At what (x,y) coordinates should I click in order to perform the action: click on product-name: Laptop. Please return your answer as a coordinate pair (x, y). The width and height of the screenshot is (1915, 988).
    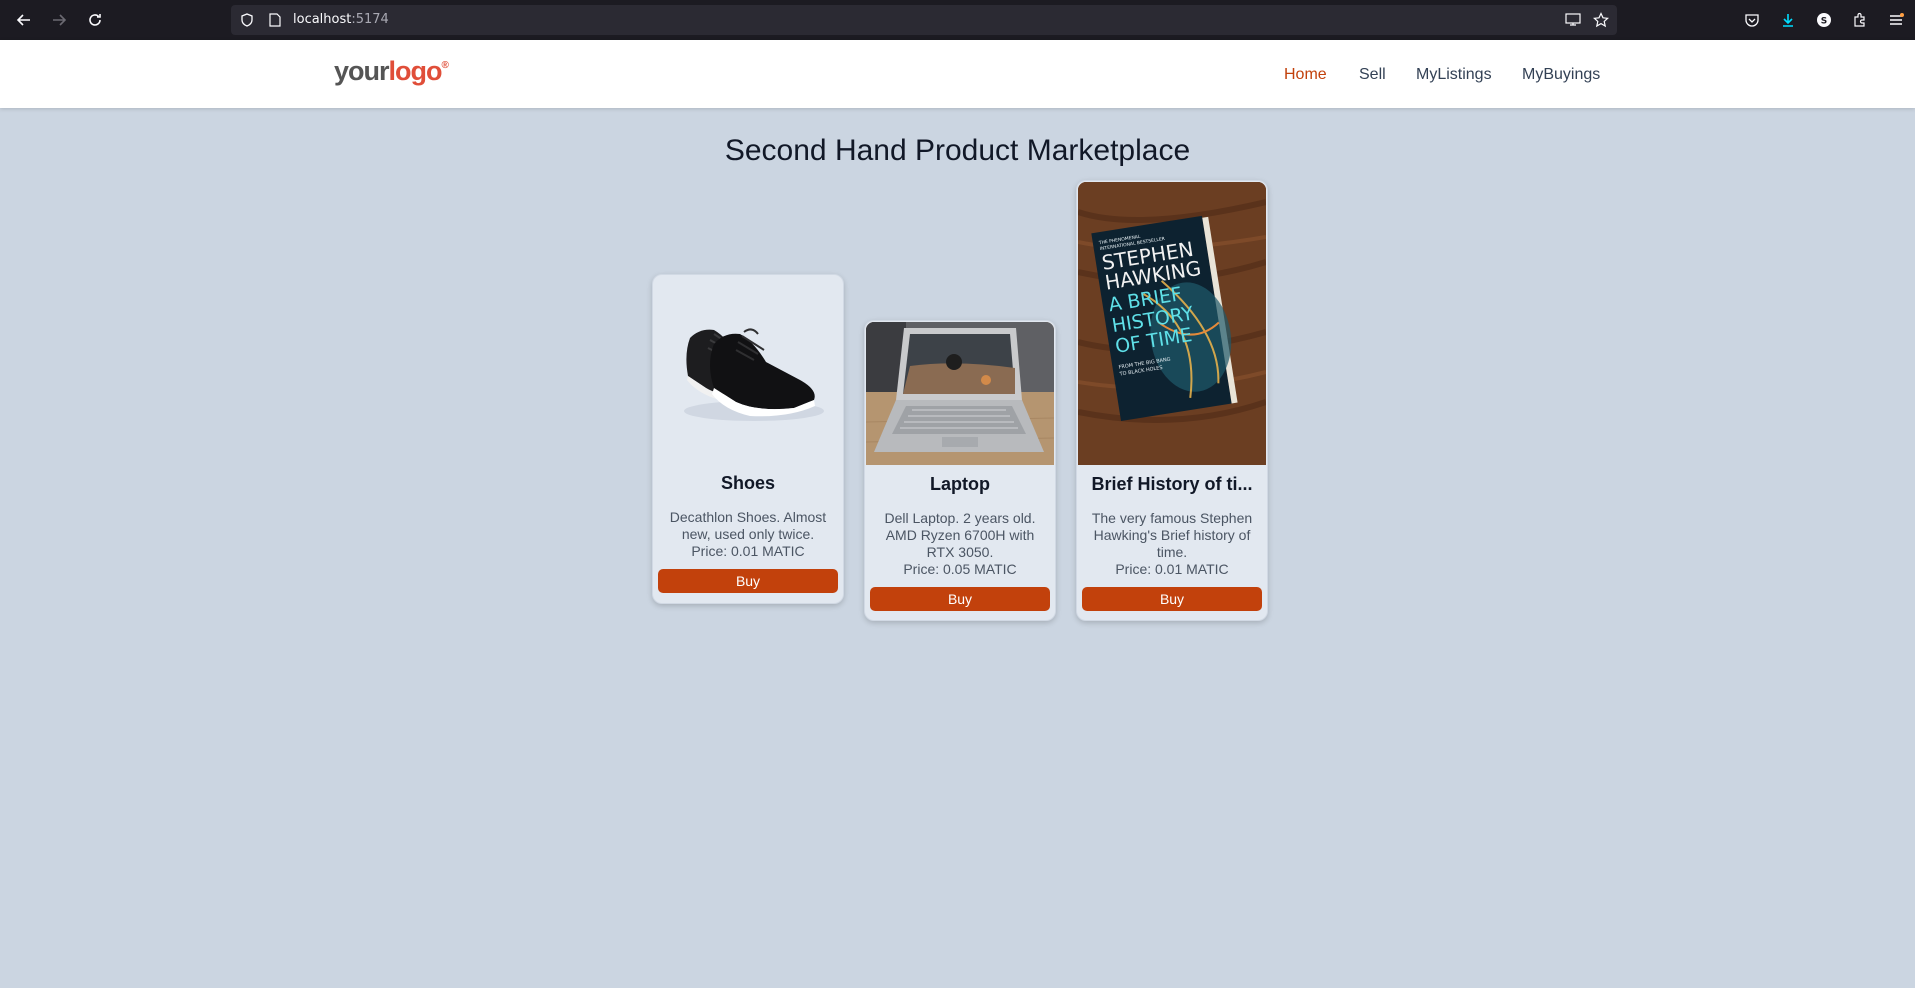
    Looking at the image, I should click on (960, 484).